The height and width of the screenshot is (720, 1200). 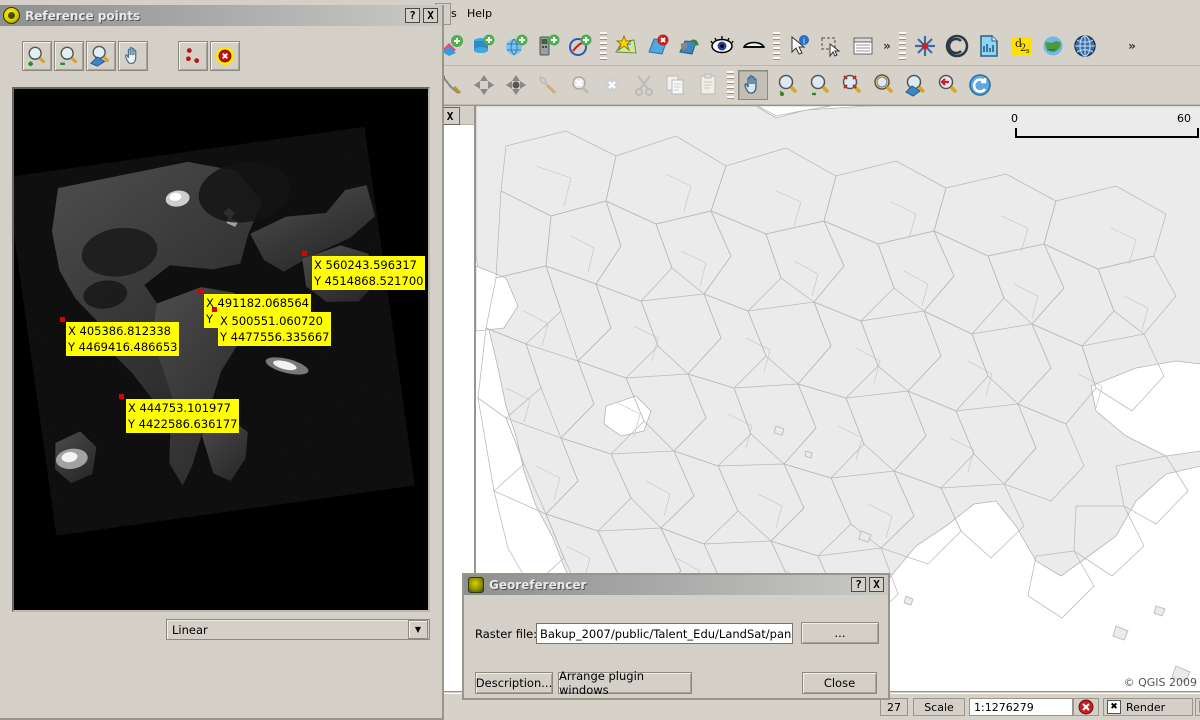 What do you see at coordinates (369, 281) in the screenshot?
I see `gcp-label-1-y: Y 4514868.521700` at bounding box center [369, 281].